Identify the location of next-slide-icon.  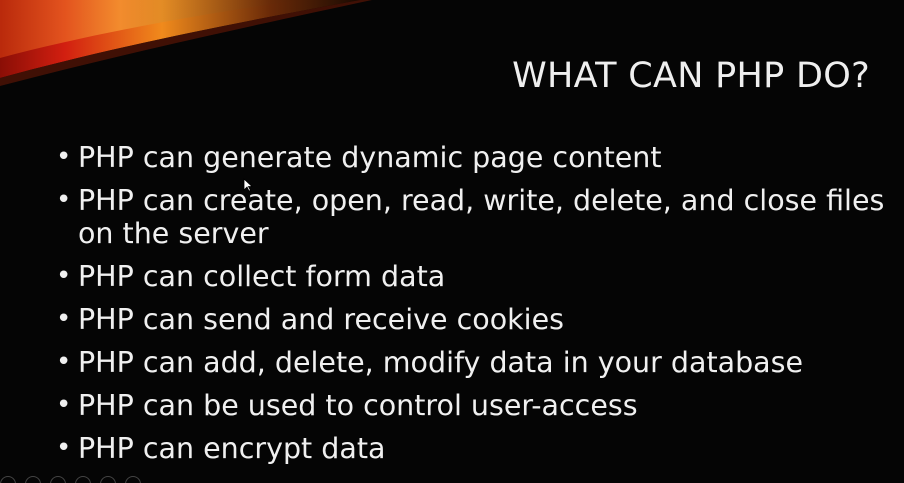
(33, 479).